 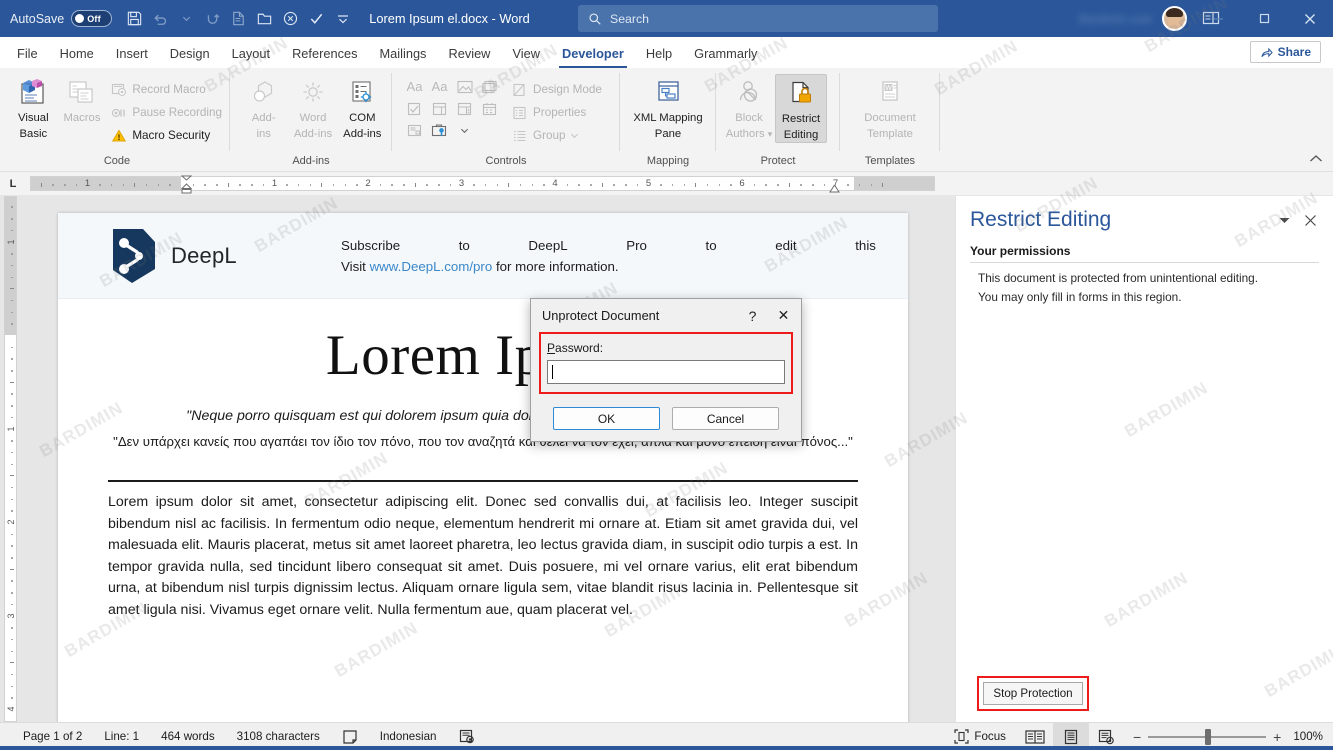 I want to click on tab-insert: Insert, so click(x=132, y=53).